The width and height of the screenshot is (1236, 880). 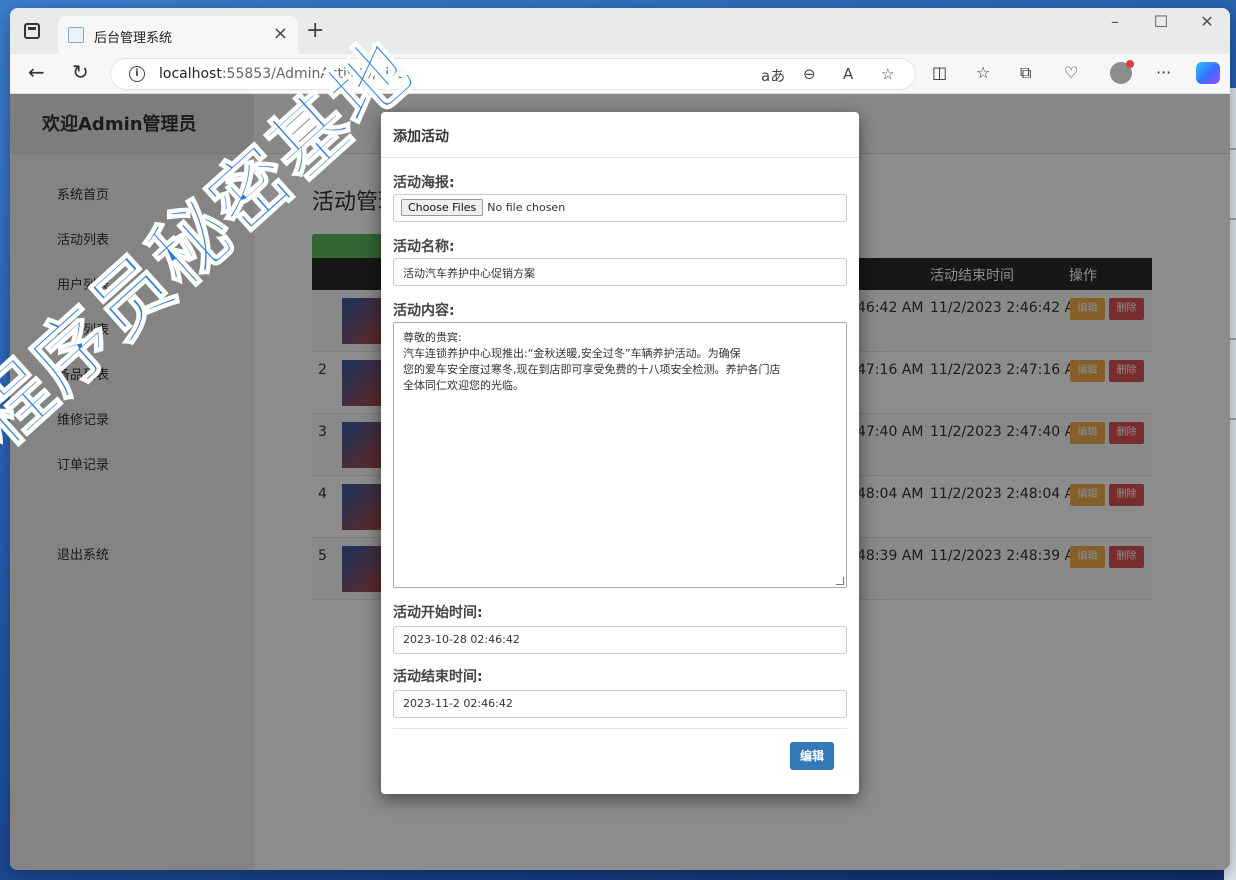 I want to click on more-icon: ···, so click(x=1163, y=72).